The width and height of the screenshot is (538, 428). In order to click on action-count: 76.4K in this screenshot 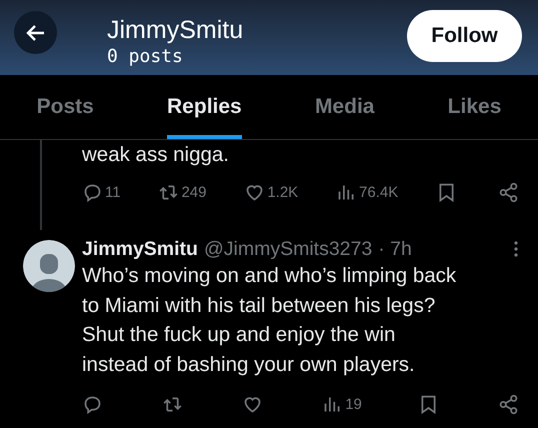, I will do `click(378, 192)`.